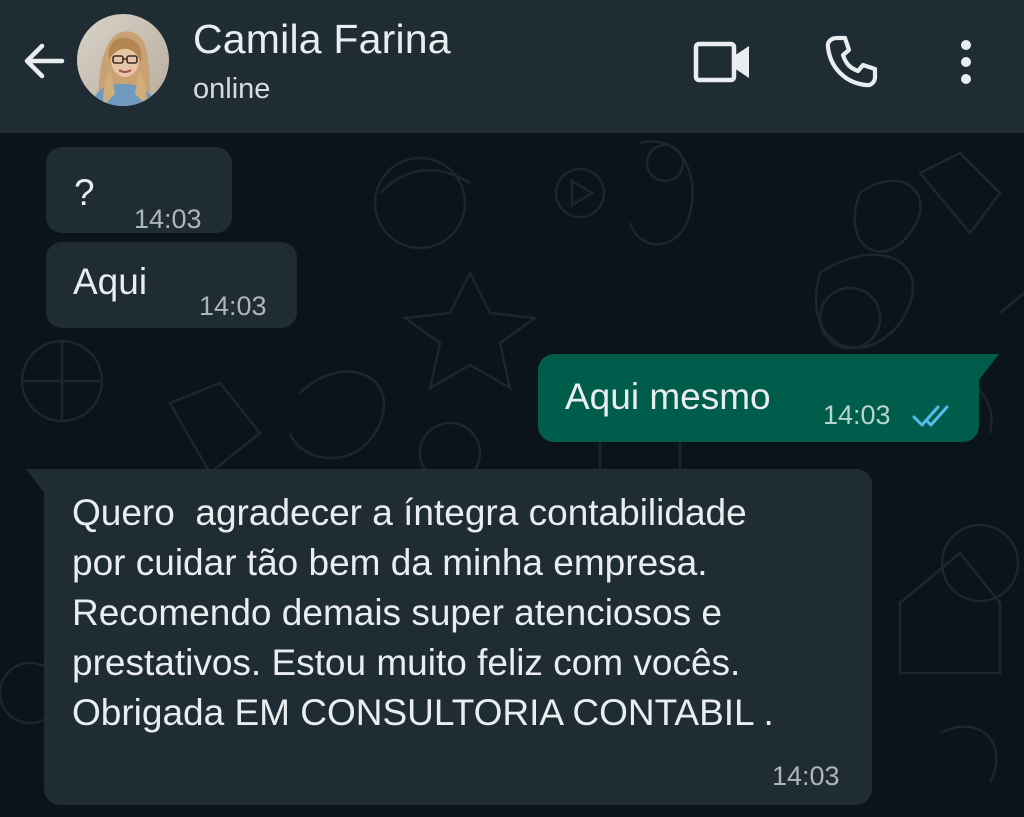  What do you see at coordinates (110, 281) in the screenshot?
I see `message-text: Aqui` at bounding box center [110, 281].